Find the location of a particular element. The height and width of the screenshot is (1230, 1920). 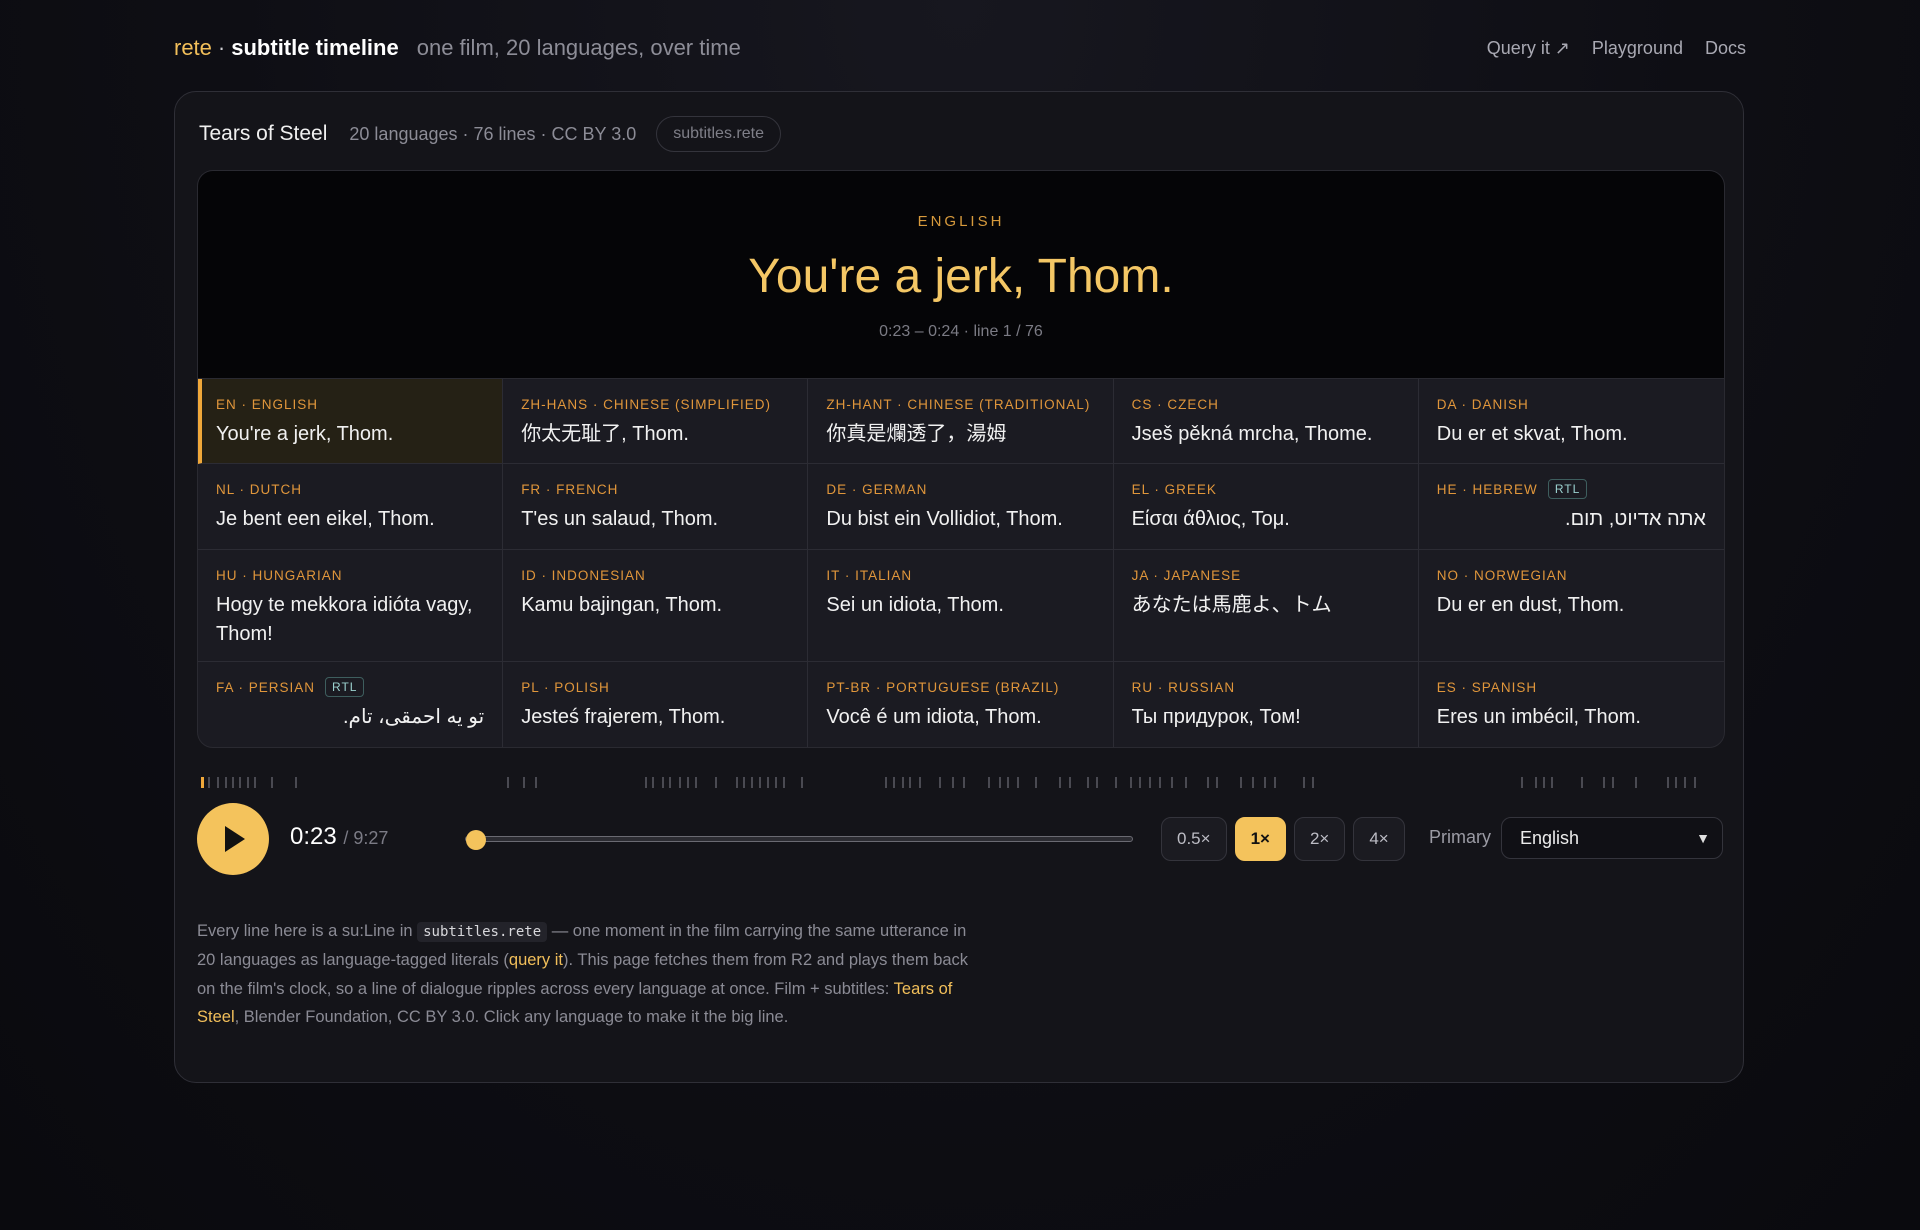

language-cell: NL · DUTCH Je bent een eikel, Thom. is located at coordinates (351, 507).